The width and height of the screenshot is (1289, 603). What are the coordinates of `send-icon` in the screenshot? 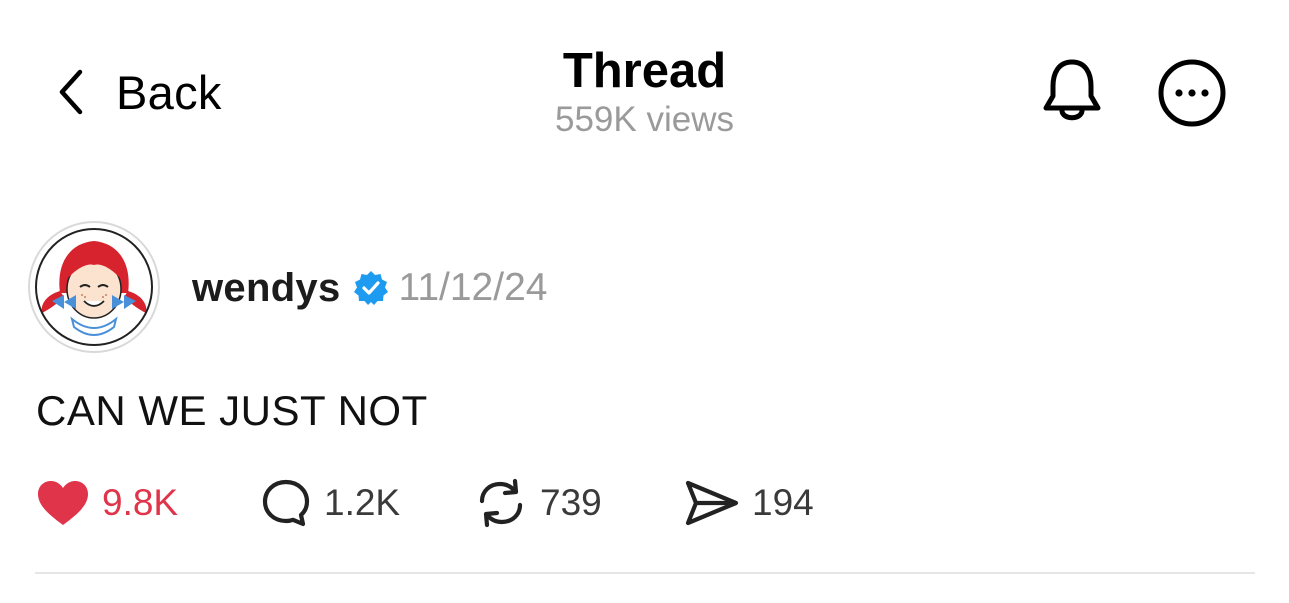 It's located at (712, 503).